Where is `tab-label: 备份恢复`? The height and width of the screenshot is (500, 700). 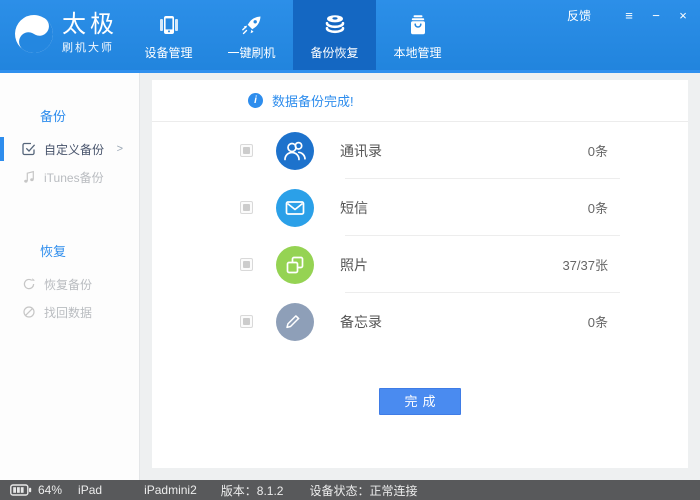
tab-label: 备份恢复 is located at coordinates (334, 53).